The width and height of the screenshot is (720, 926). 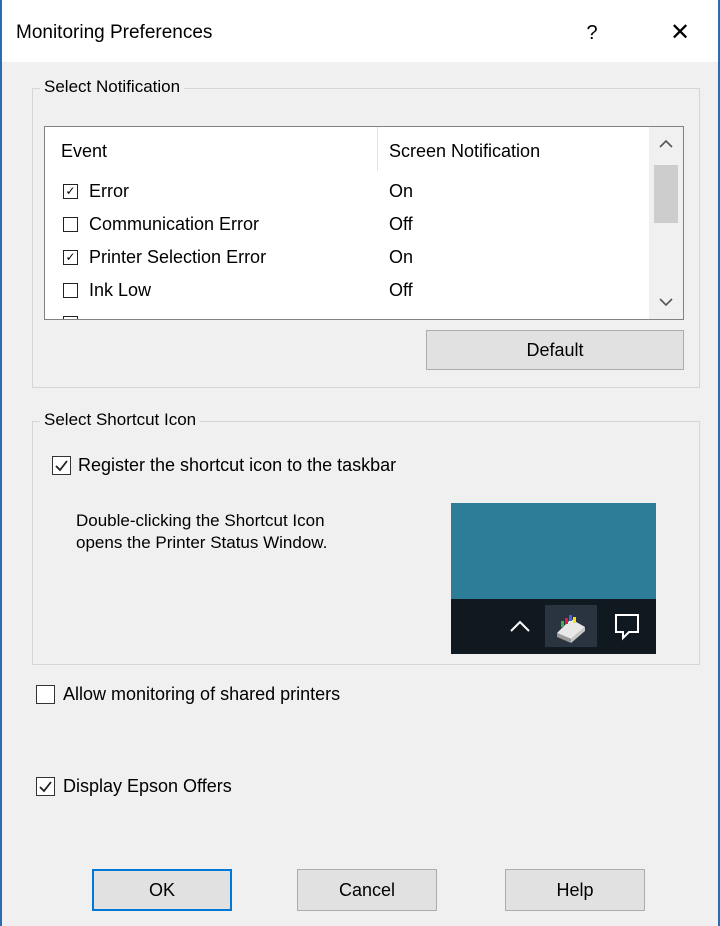 I want to click on register-shortcut-checkbox, so click(x=61, y=465).